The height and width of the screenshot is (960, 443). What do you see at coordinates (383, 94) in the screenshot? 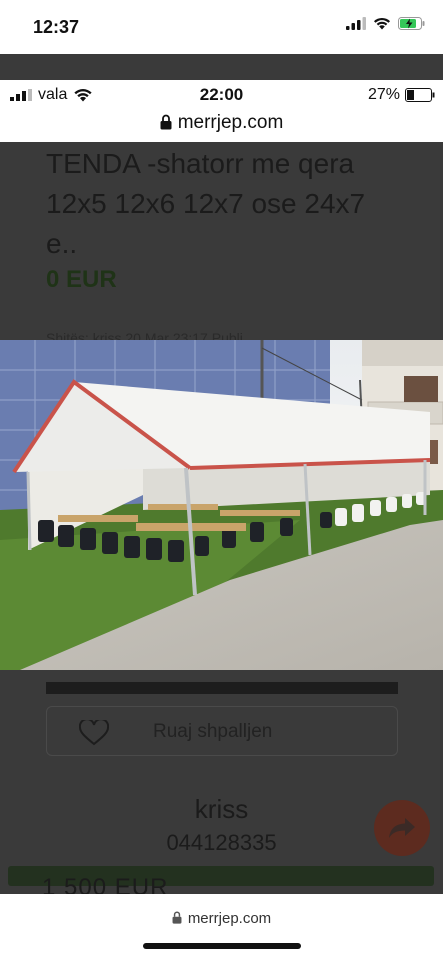
I see `battery-percent: 27%` at bounding box center [383, 94].